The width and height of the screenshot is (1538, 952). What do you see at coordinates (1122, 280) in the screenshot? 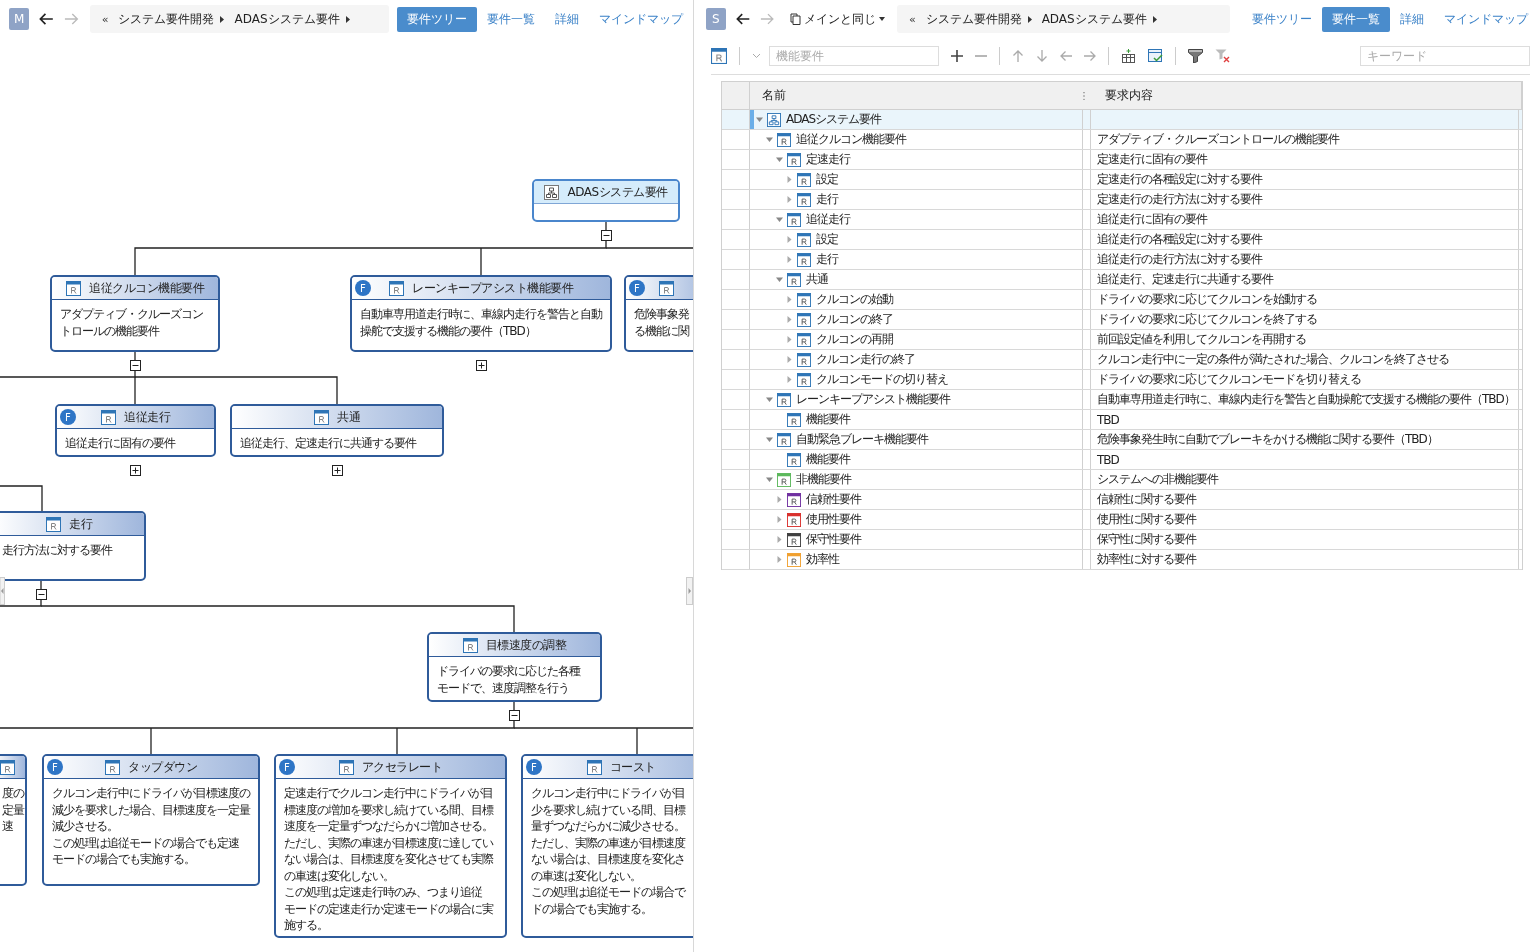
I see `table-row: 共通 追従走行、定速走行に共通する要件` at bounding box center [1122, 280].